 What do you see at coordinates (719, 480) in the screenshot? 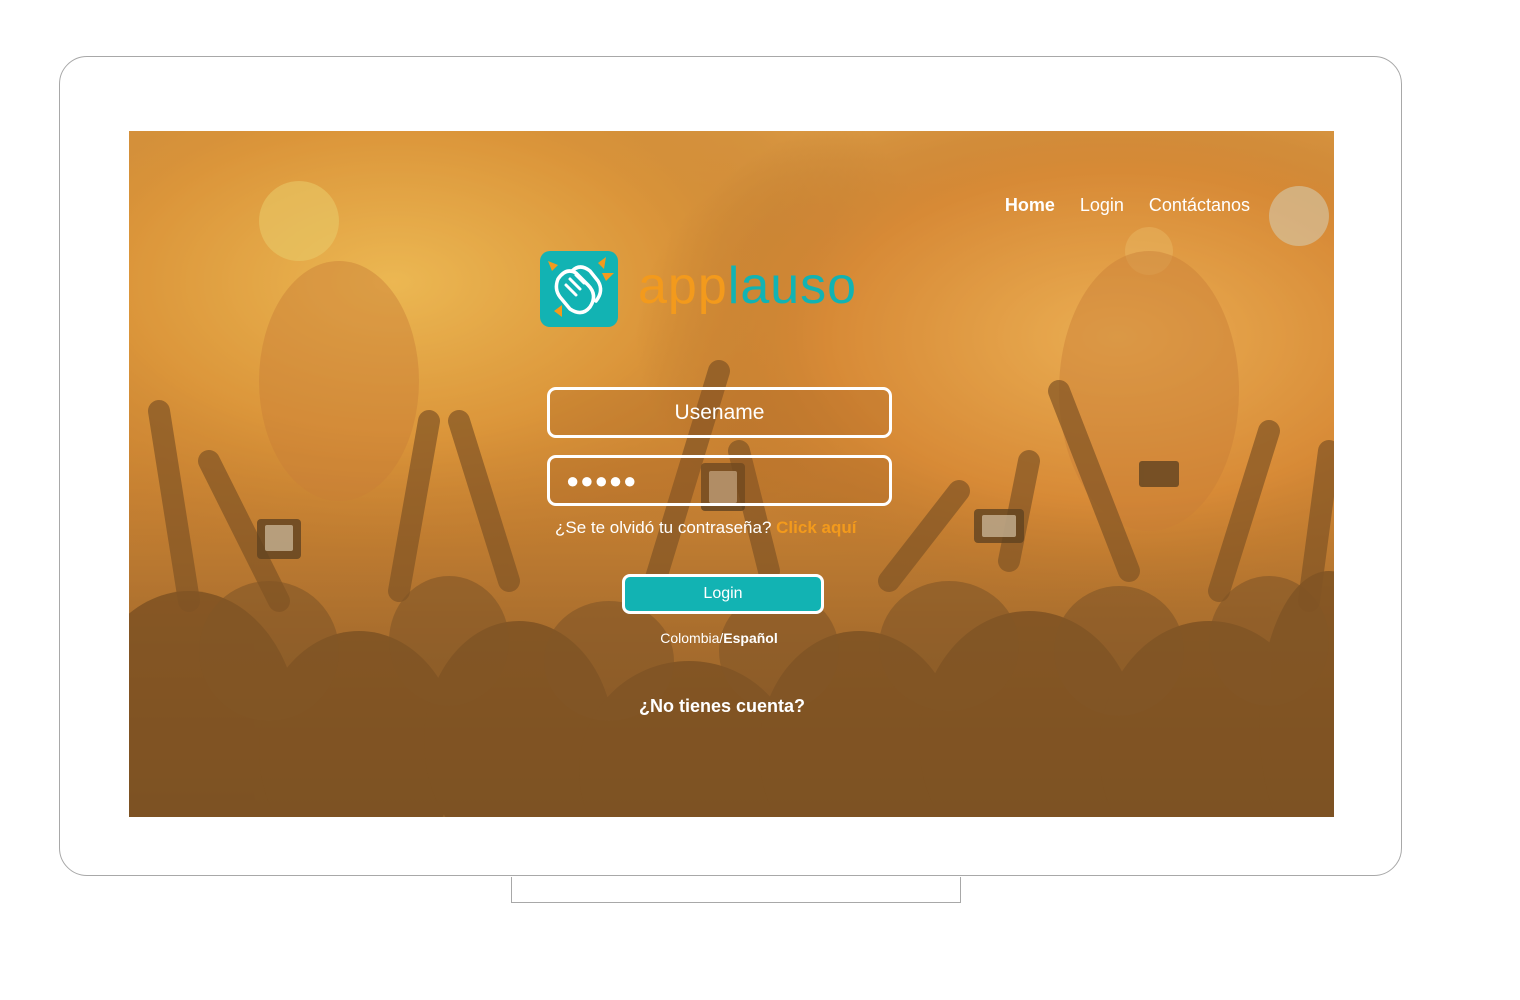
I see `password-field: ●●●●●` at bounding box center [719, 480].